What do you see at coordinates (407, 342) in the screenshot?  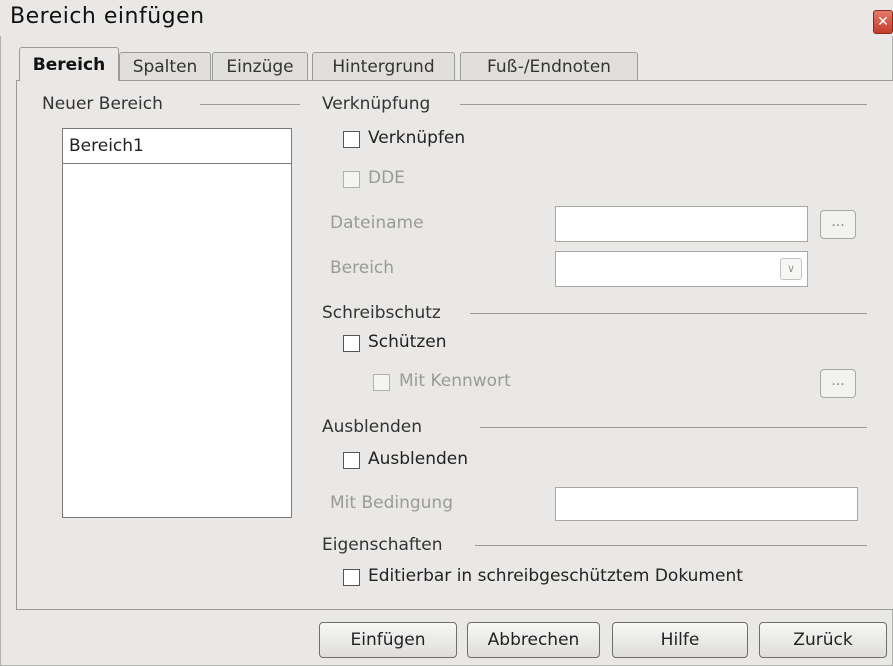 I see `protect-checkbox-label: Schützen` at bounding box center [407, 342].